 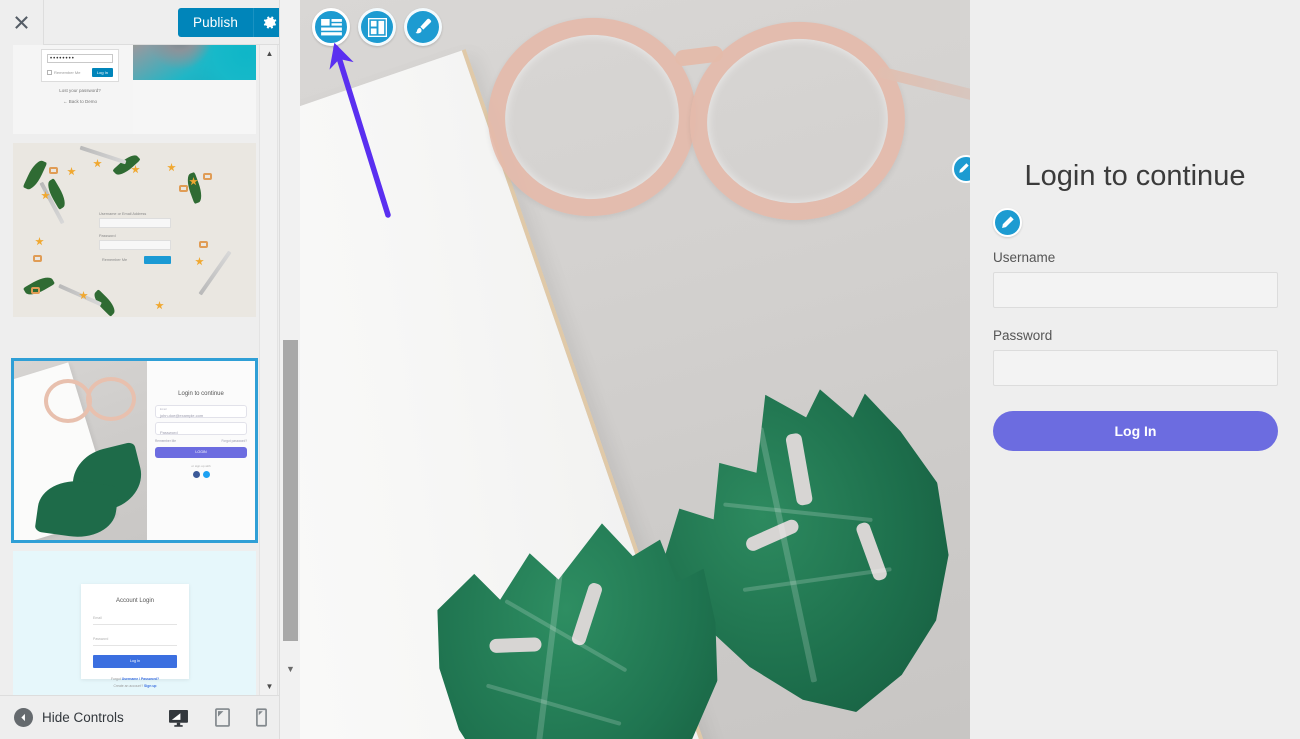 What do you see at coordinates (150, 22) in the screenshot?
I see `customizer-header: Publish` at bounding box center [150, 22].